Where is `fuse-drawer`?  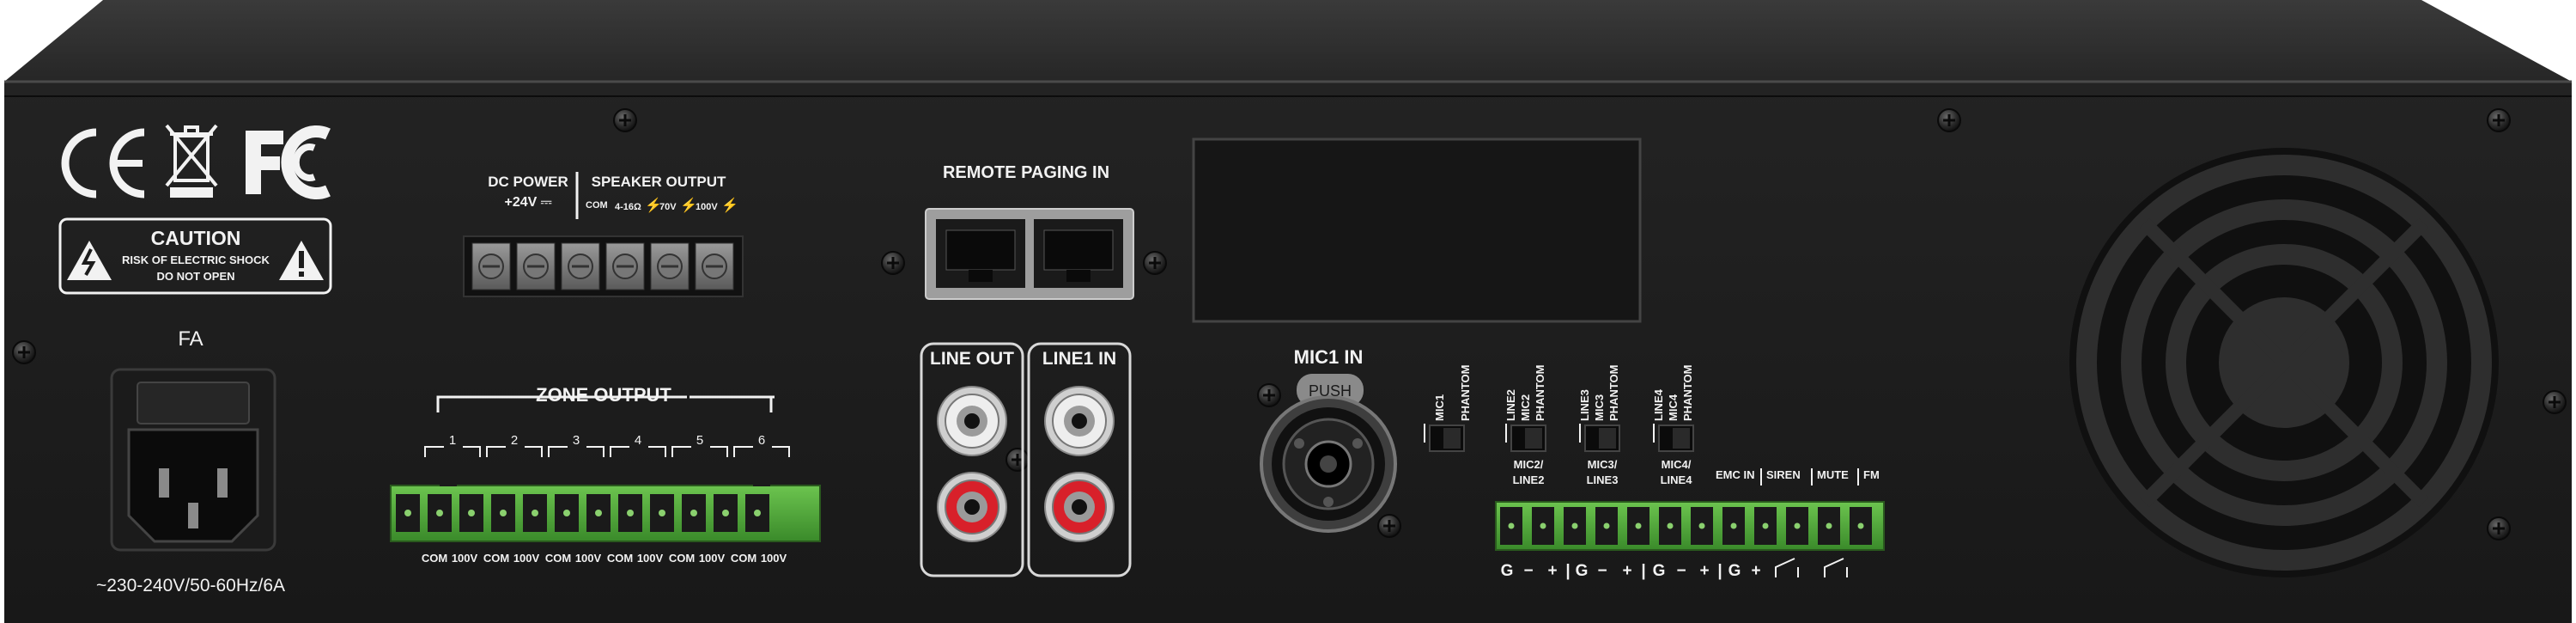
fuse-drawer is located at coordinates (193, 403).